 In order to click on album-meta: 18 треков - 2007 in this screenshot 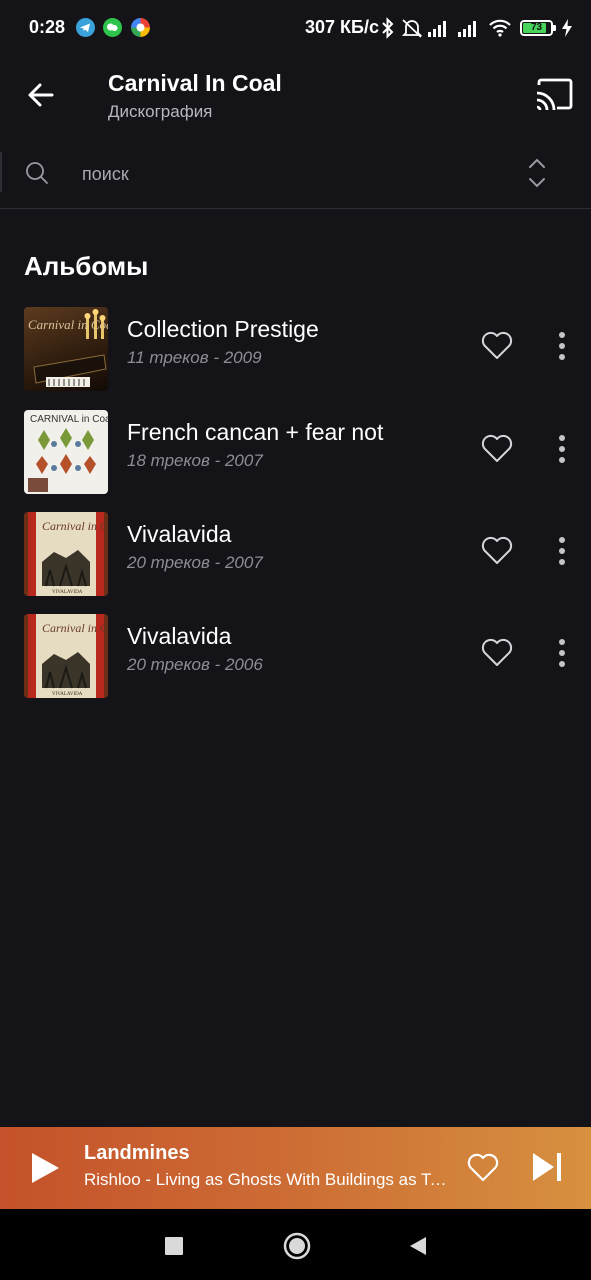, I will do `click(195, 460)`.